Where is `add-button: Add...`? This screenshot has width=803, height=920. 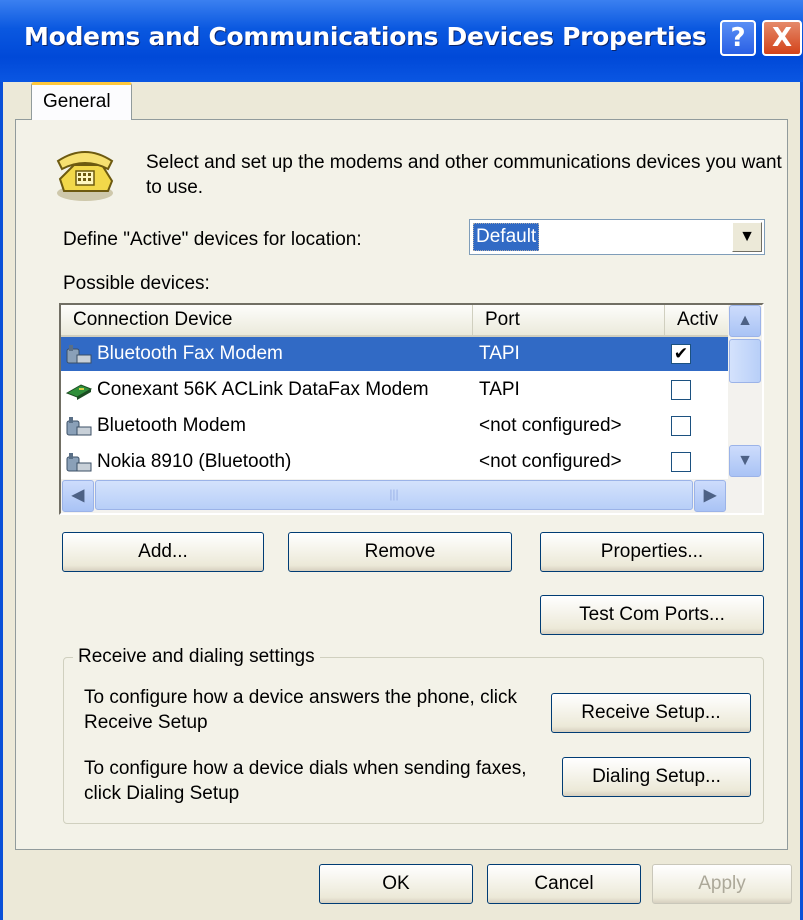
add-button: Add... is located at coordinates (163, 552).